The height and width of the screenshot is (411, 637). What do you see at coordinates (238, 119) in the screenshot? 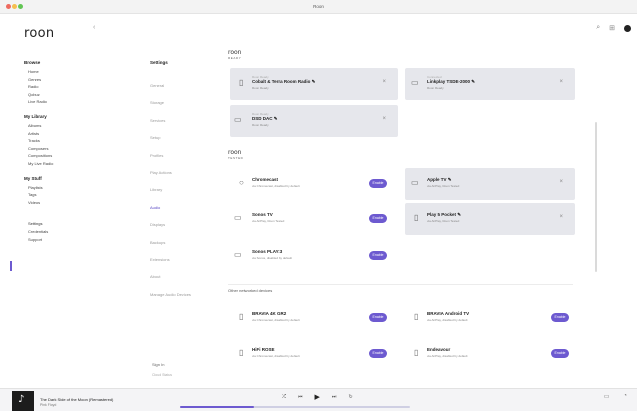
I see `dac-icon: ▭` at bounding box center [238, 119].